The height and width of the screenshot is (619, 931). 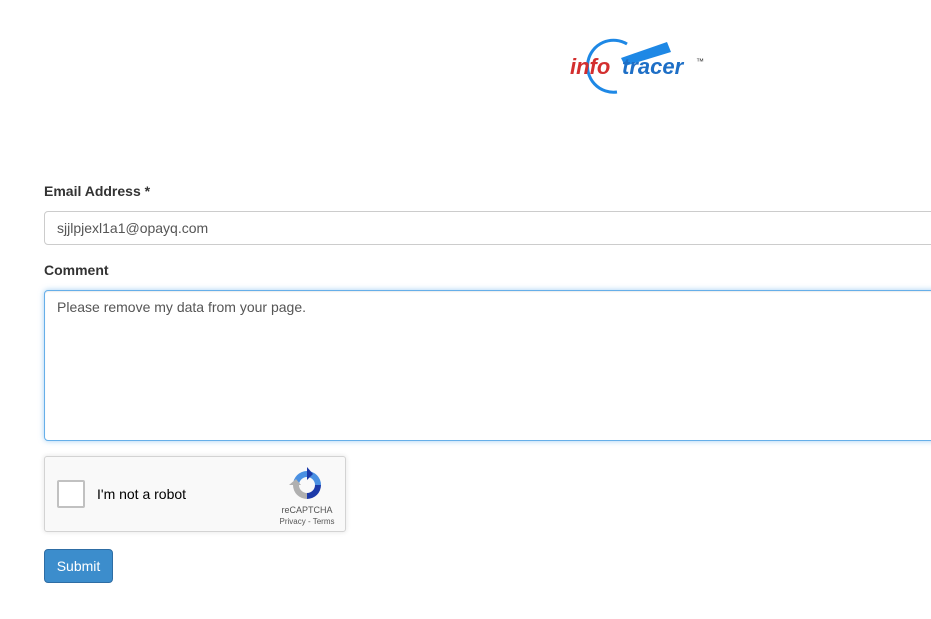 What do you see at coordinates (293, 521) in the screenshot?
I see `recaptcha-privacy-link: Privacy` at bounding box center [293, 521].